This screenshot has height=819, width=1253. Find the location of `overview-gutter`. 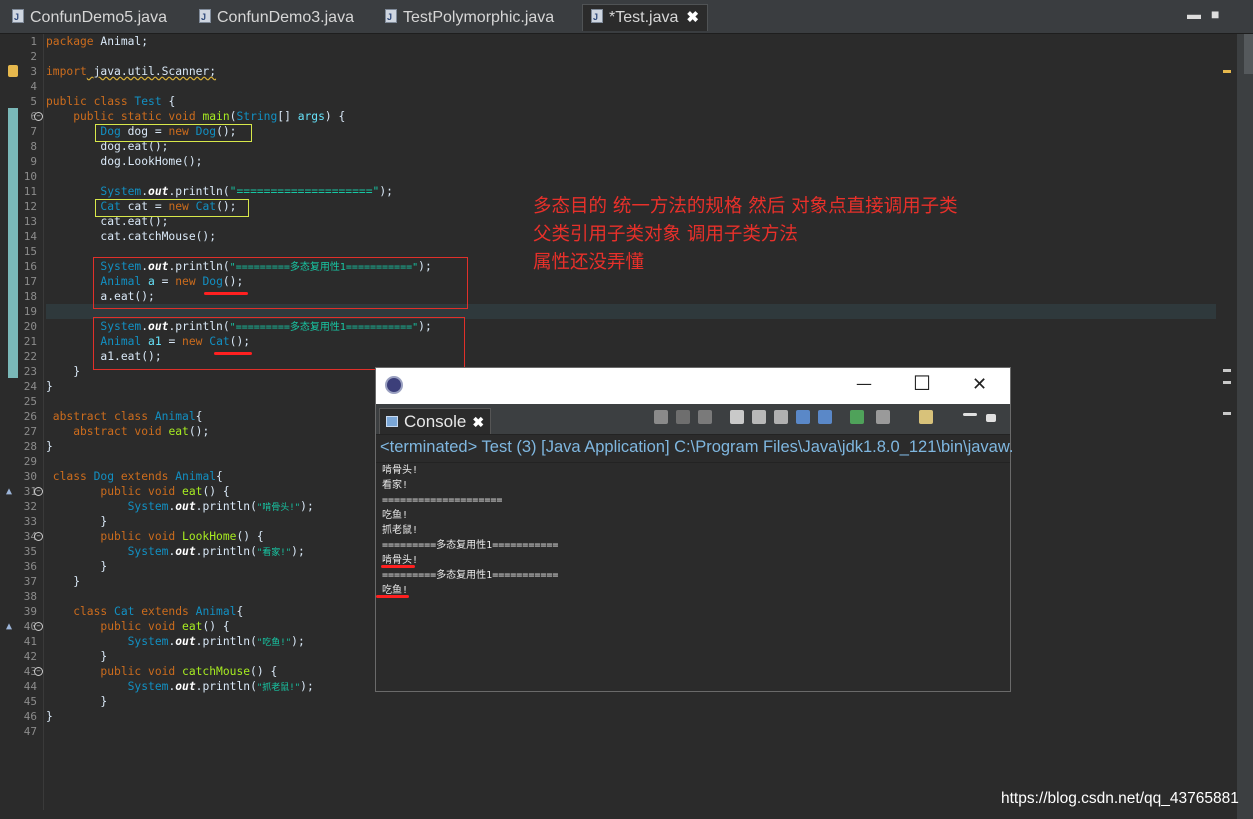

overview-gutter is located at coordinates (4, 422).